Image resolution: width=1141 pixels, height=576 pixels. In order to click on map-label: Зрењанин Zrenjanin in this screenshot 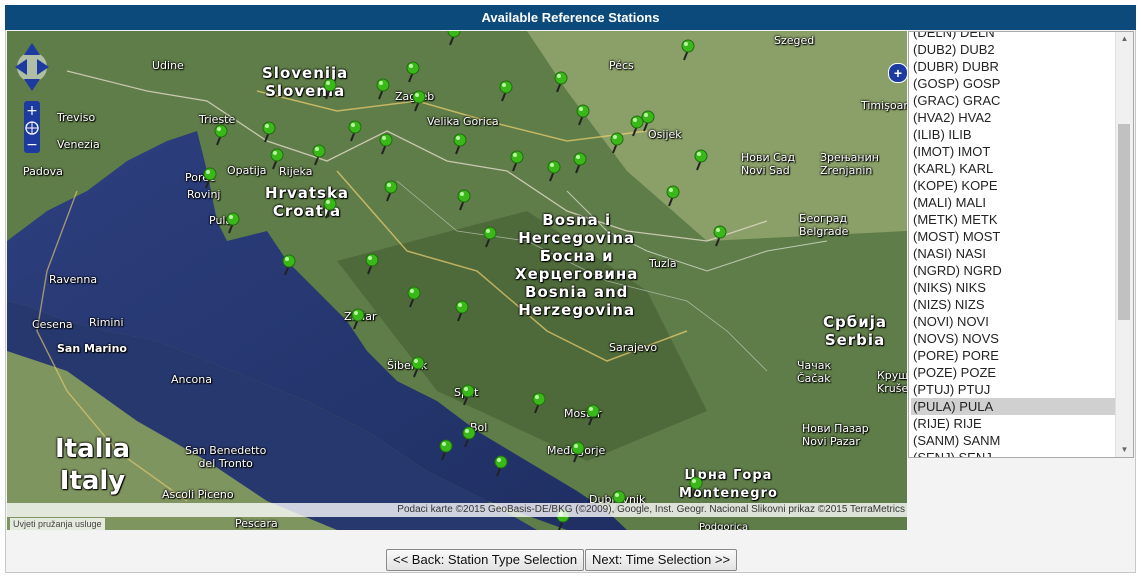, I will do `click(849, 164)`.